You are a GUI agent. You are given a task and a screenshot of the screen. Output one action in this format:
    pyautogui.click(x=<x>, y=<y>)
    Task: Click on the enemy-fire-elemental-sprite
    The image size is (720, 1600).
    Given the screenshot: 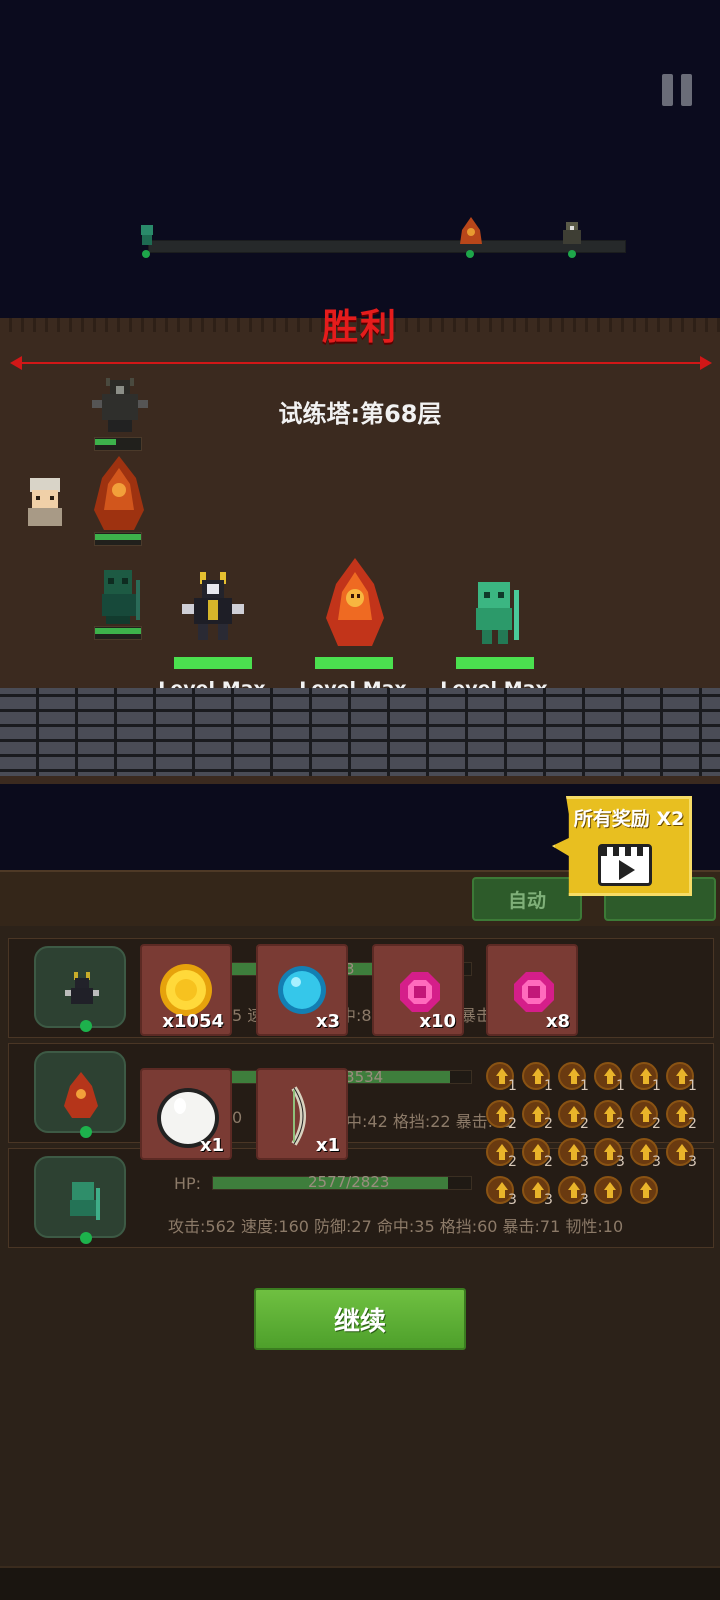 What is the action you would take?
    pyautogui.click(x=119, y=493)
    